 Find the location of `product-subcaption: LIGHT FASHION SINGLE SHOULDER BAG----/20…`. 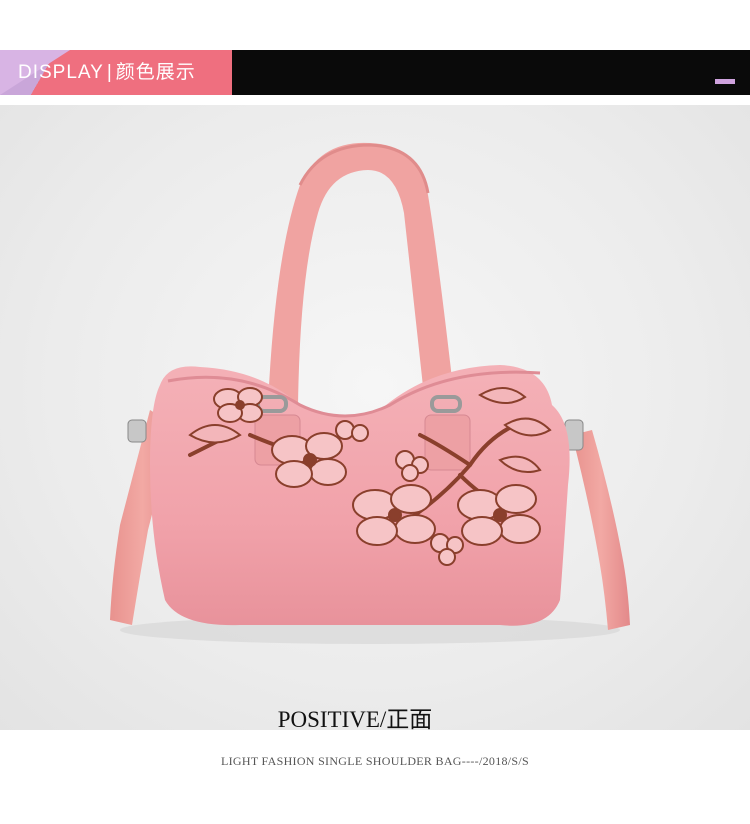

product-subcaption: LIGHT FASHION SINGLE SHOULDER BAG----/20… is located at coordinates (375, 761).